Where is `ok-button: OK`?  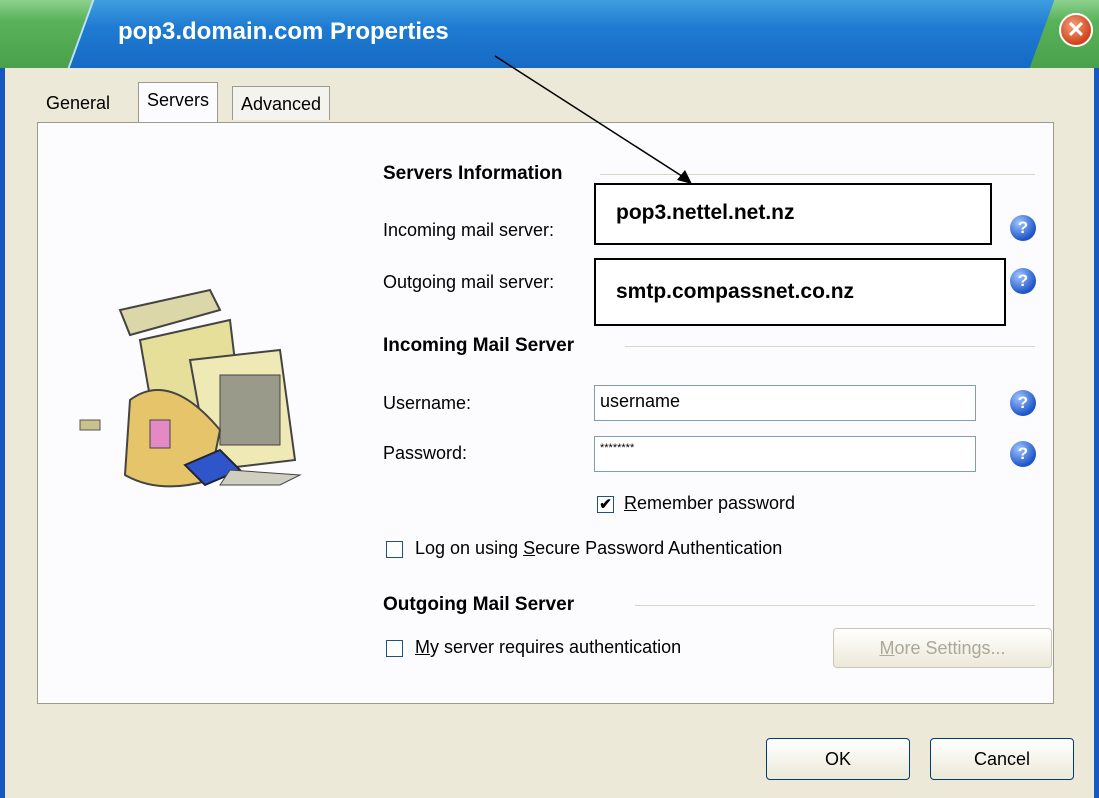 ok-button: OK is located at coordinates (838, 759).